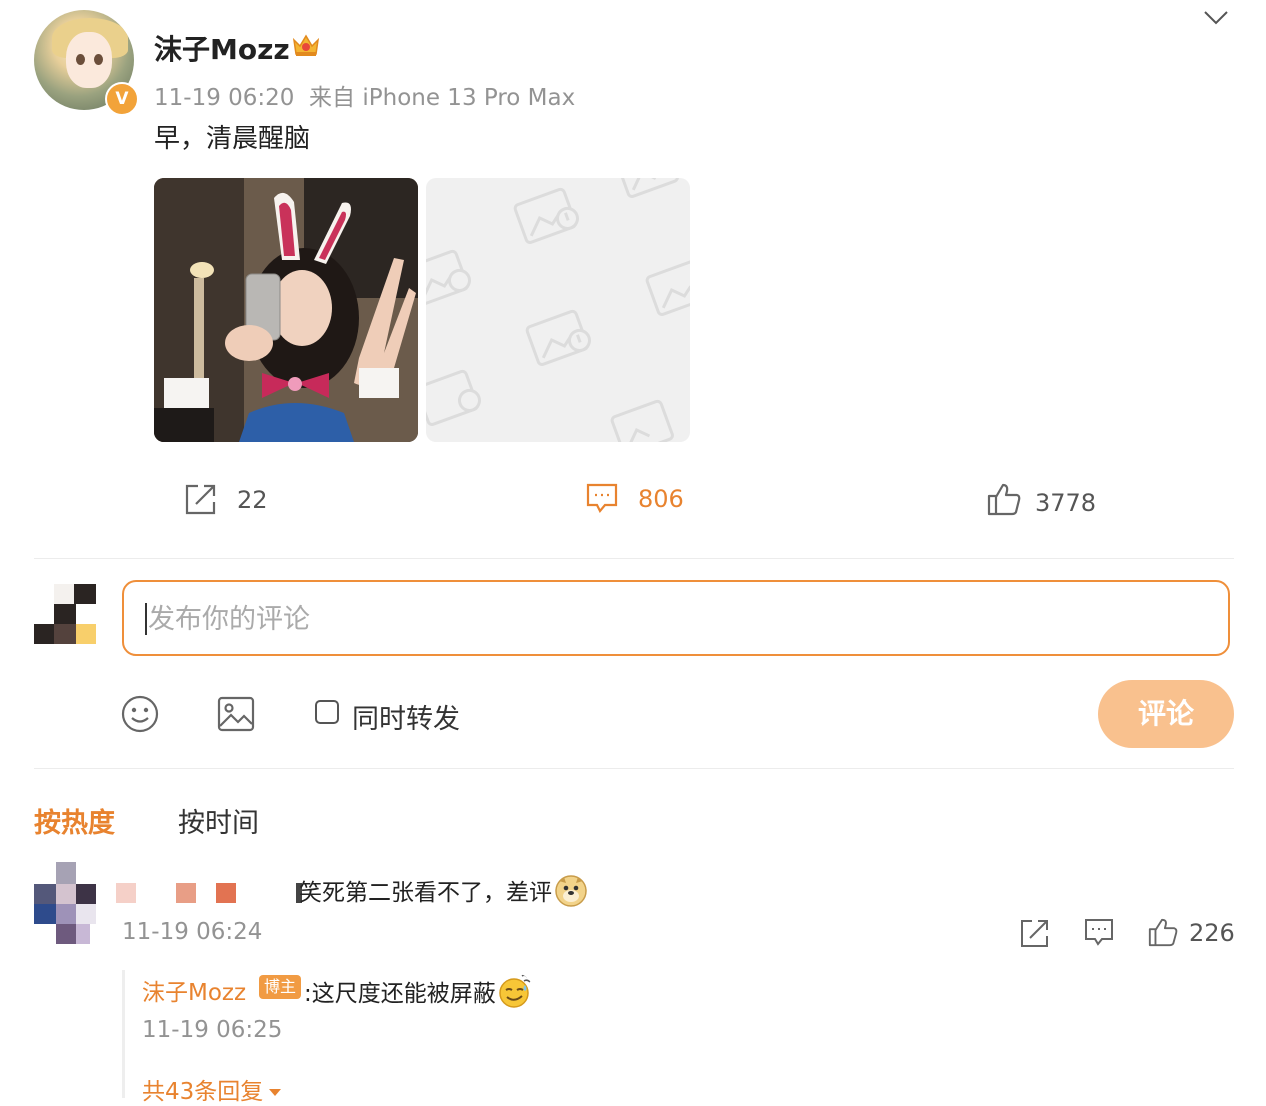 This screenshot has height=1106, width=1266. Describe the element at coordinates (1163, 932) in the screenshot. I see `comment-like-icon` at that location.